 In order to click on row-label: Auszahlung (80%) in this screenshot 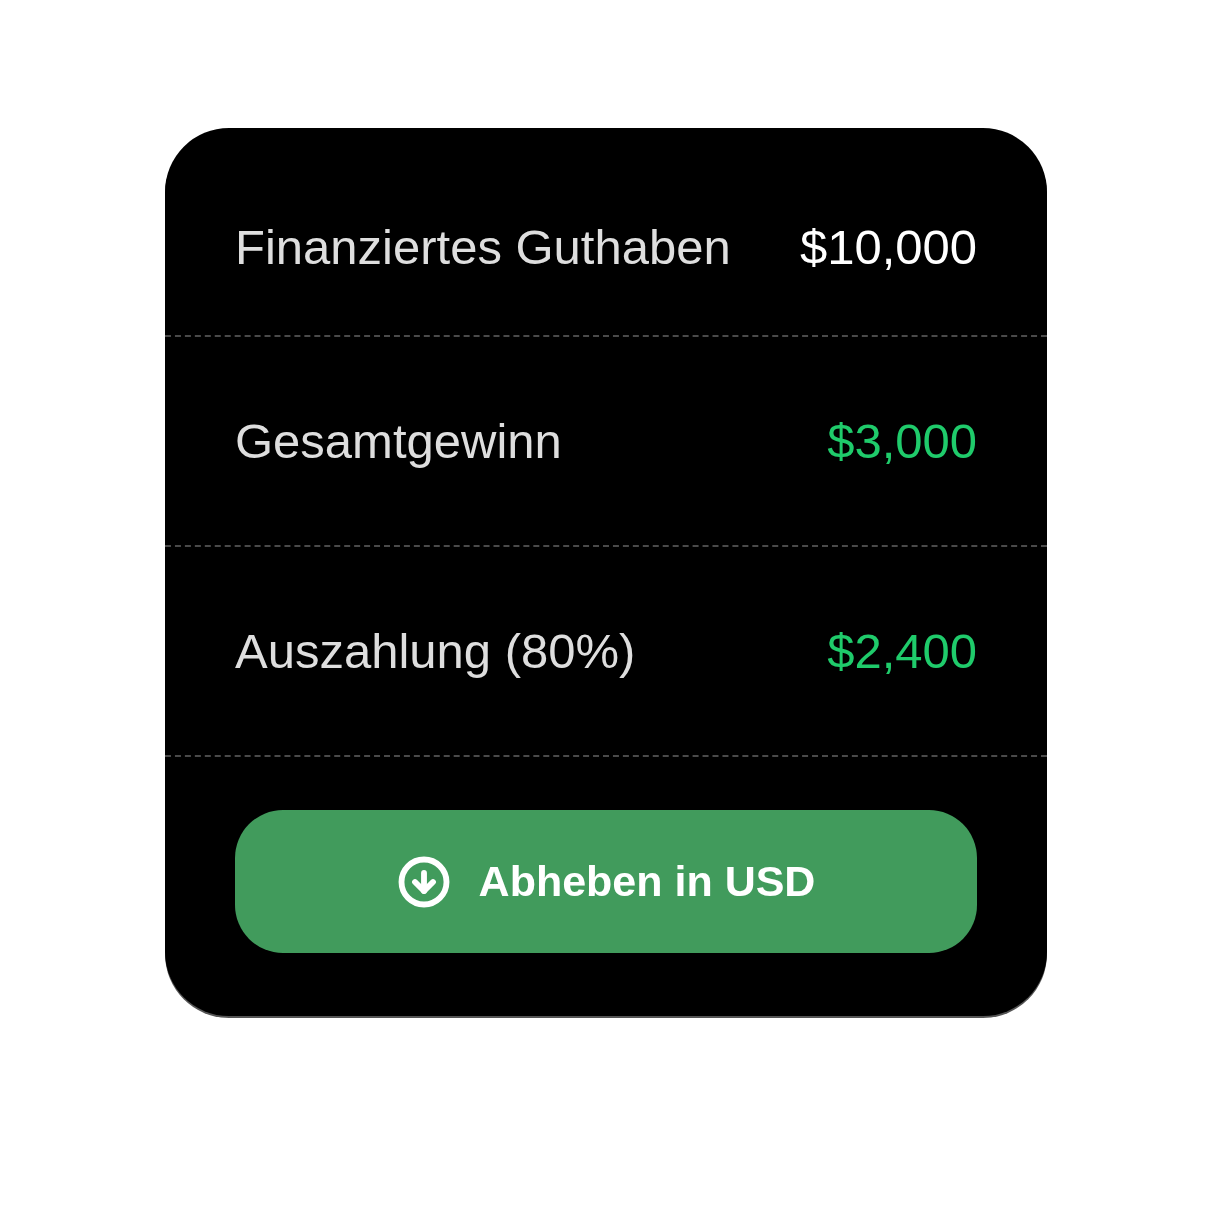, I will do `click(435, 651)`.